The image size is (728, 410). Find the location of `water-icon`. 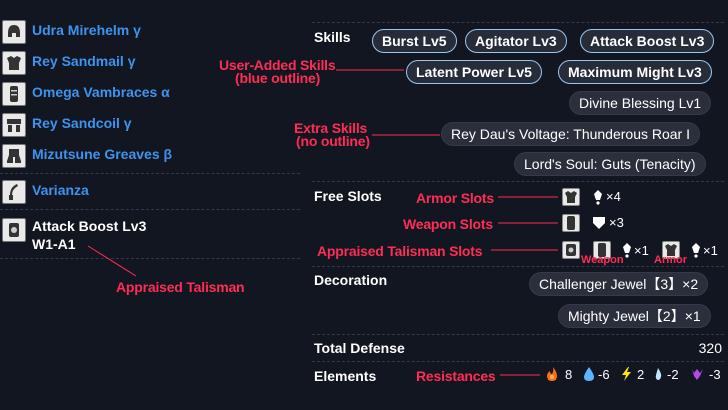

water-icon is located at coordinates (589, 374).